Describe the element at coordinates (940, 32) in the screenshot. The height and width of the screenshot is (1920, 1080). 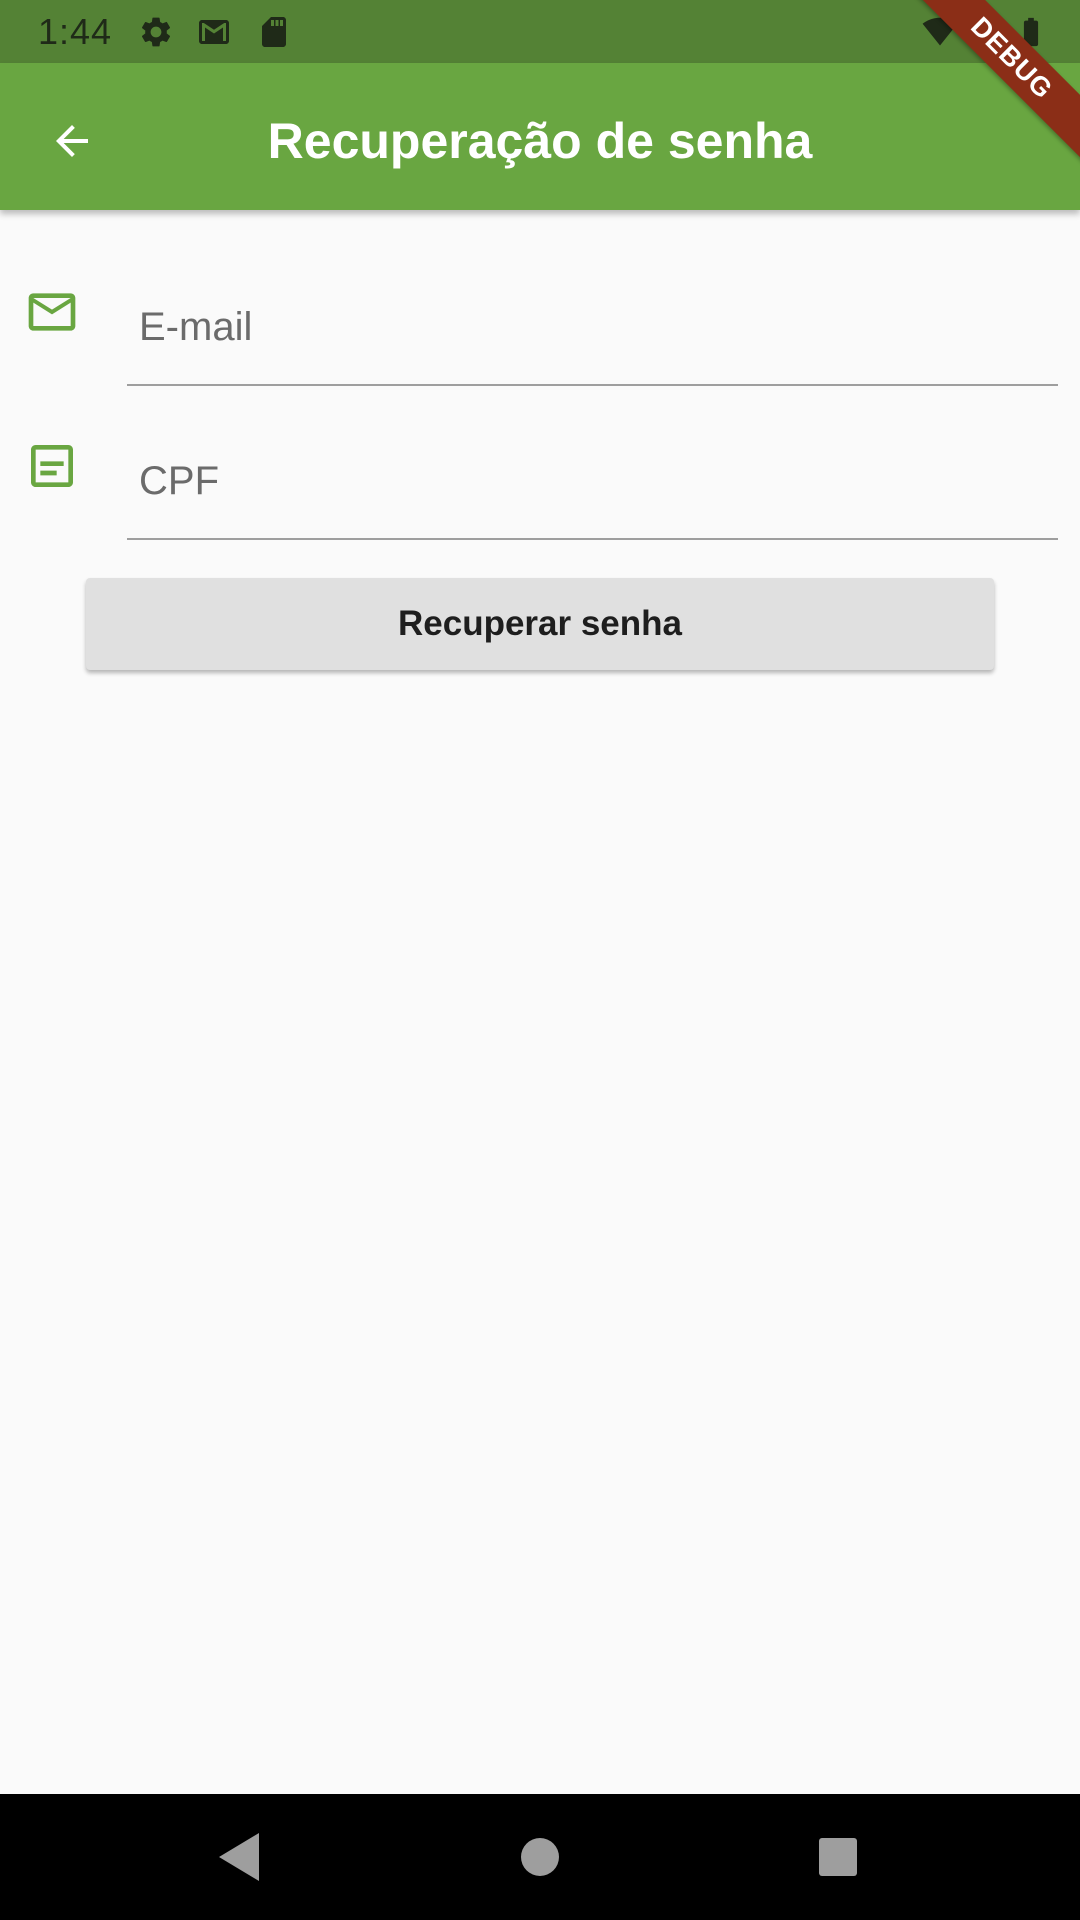
I see `wifi-icon` at that location.